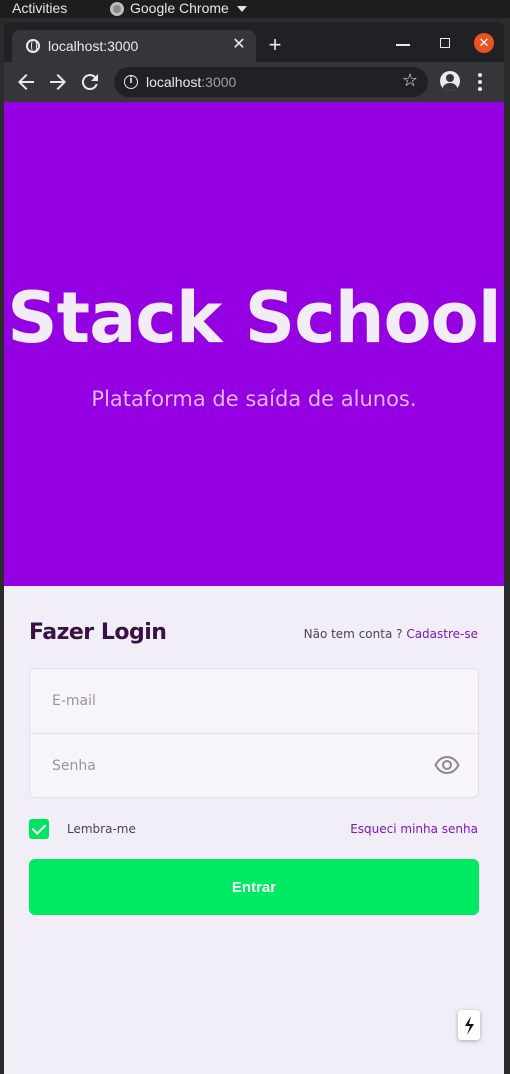 The height and width of the screenshot is (1074, 510). I want to click on remember-checkbox, so click(39, 829).